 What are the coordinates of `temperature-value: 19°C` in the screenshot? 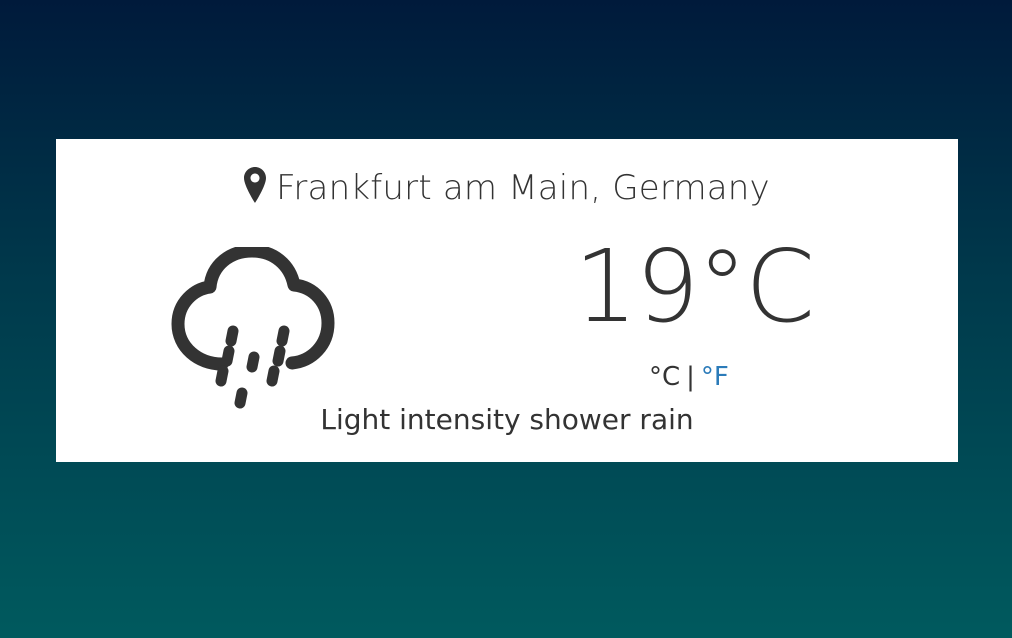 It's located at (694, 286).